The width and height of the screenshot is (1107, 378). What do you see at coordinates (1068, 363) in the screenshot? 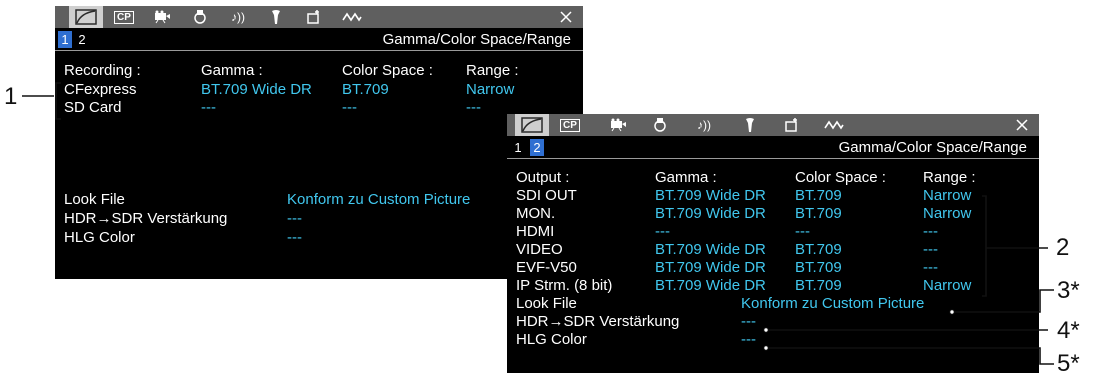
I see `callout-5: 5*` at bounding box center [1068, 363].